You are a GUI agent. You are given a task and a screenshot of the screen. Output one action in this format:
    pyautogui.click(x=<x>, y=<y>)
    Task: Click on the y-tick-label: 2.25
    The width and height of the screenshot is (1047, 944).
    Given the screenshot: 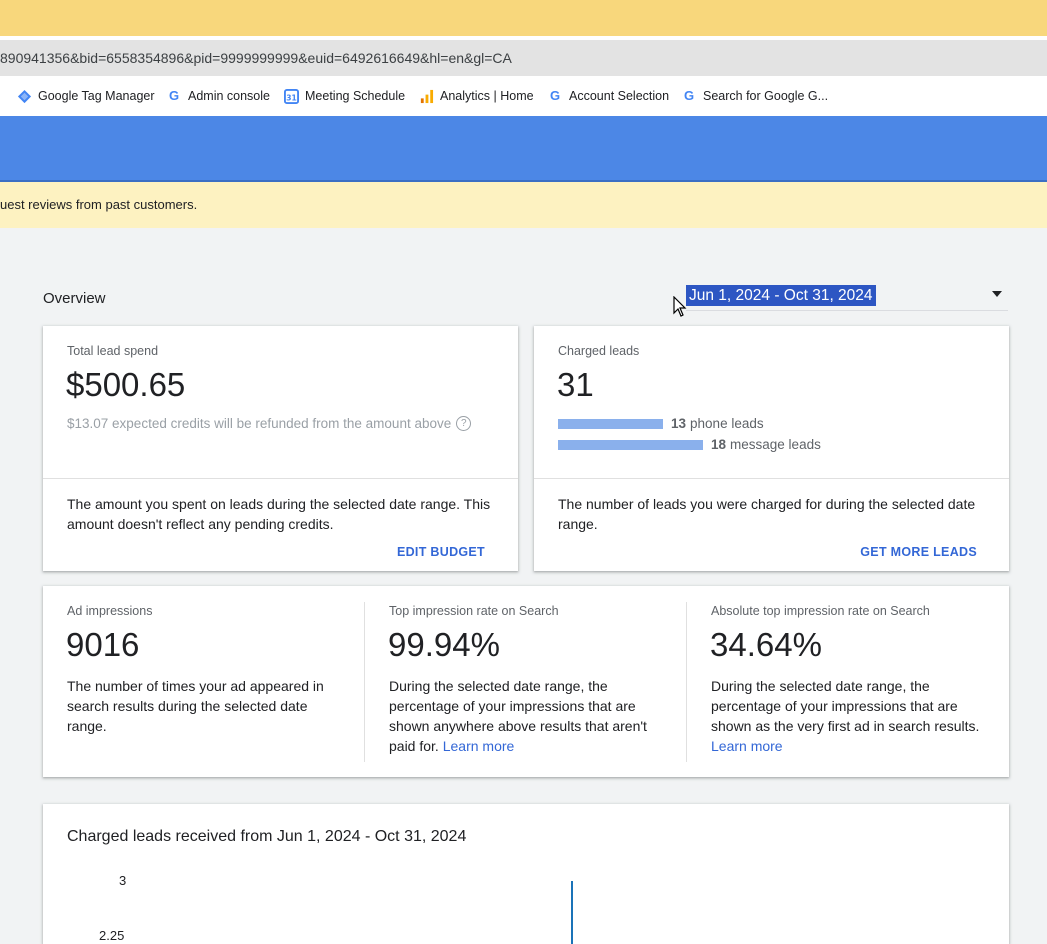 What is the action you would take?
    pyautogui.click(x=112, y=935)
    